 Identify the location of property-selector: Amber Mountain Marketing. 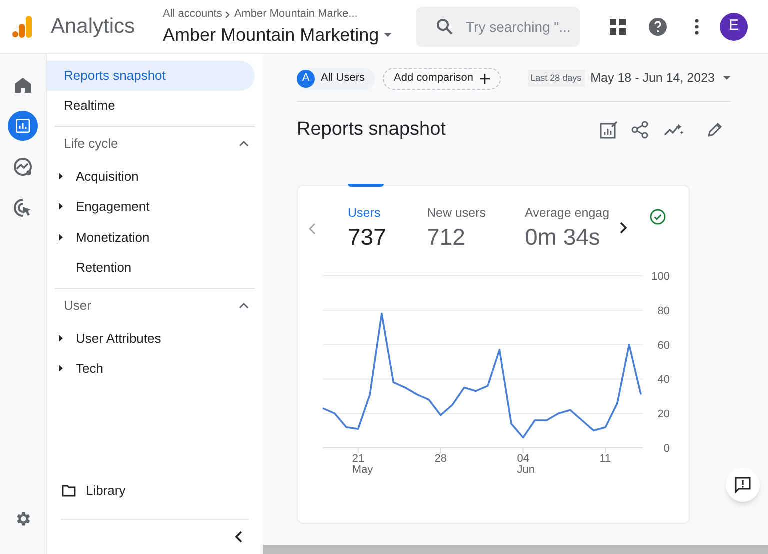
(278, 34).